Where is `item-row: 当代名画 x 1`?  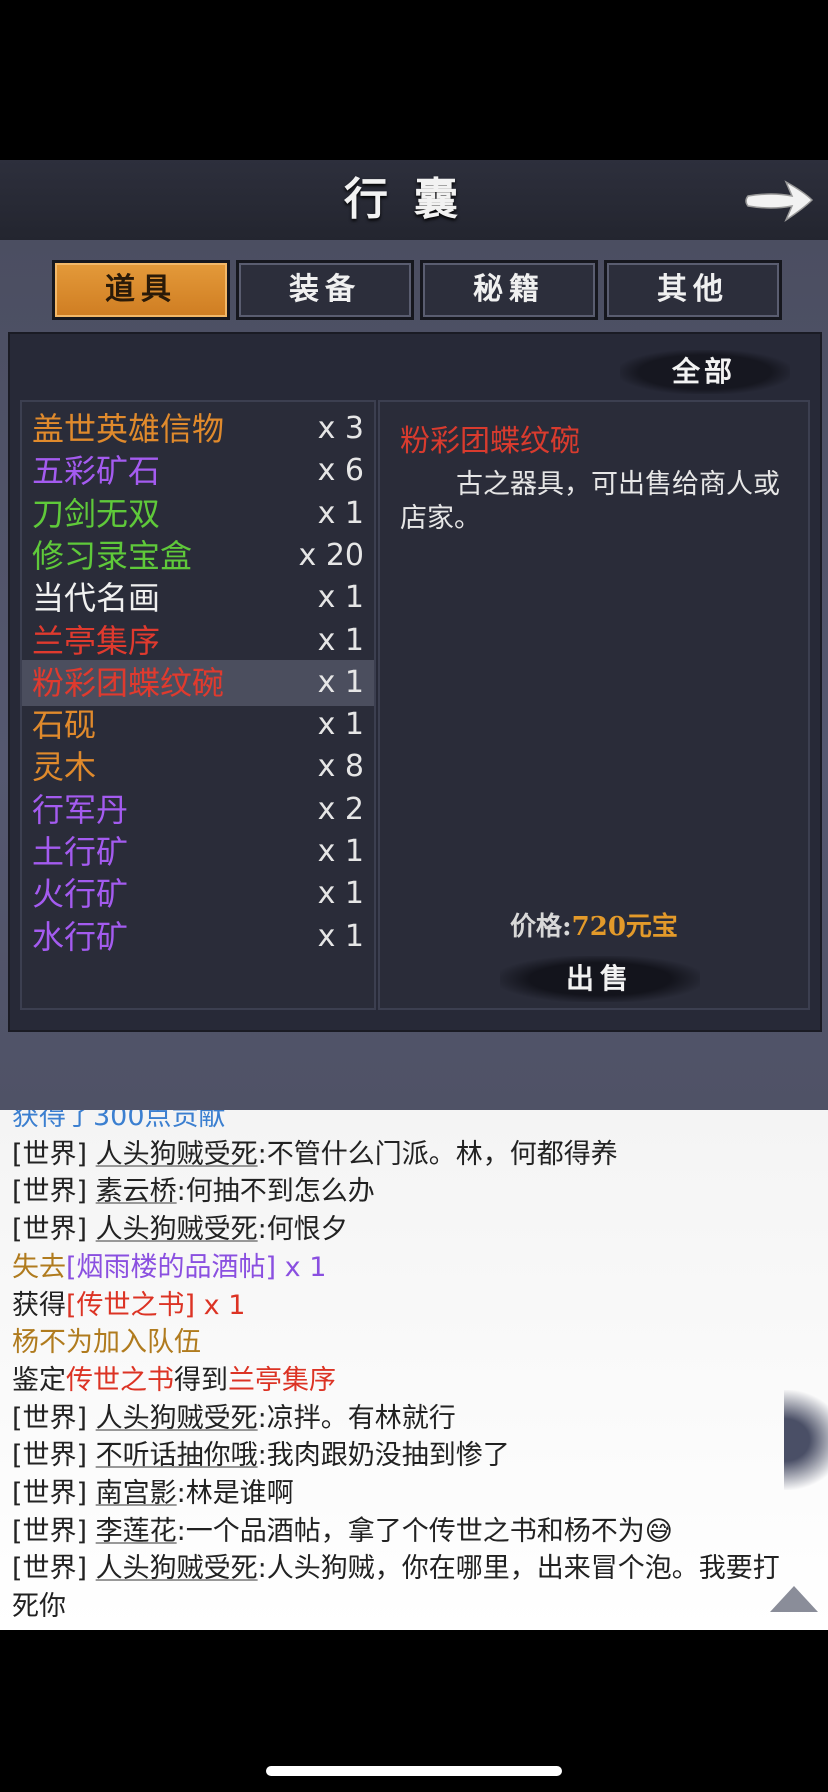 item-row: 当代名画 x 1 is located at coordinates (198, 598).